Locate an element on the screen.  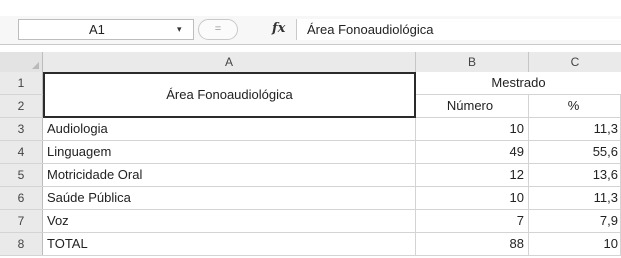
numero-cell: 12 is located at coordinates (472, 175).